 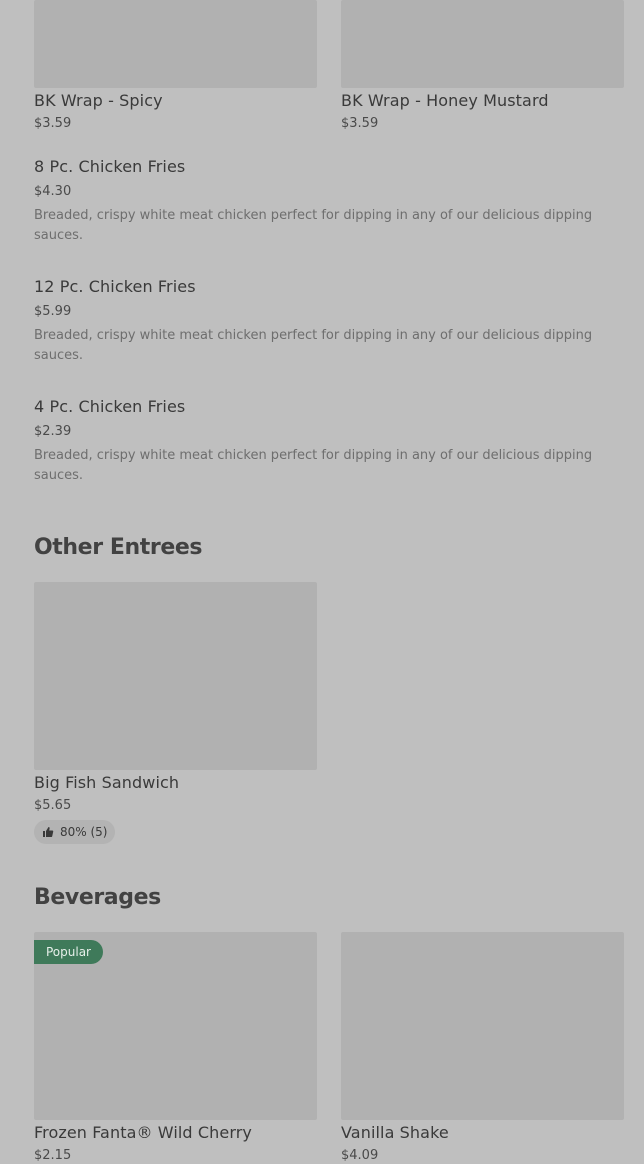 What do you see at coordinates (106, 782) in the screenshot?
I see `item-name: Big Fish Sandwich` at bounding box center [106, 782].